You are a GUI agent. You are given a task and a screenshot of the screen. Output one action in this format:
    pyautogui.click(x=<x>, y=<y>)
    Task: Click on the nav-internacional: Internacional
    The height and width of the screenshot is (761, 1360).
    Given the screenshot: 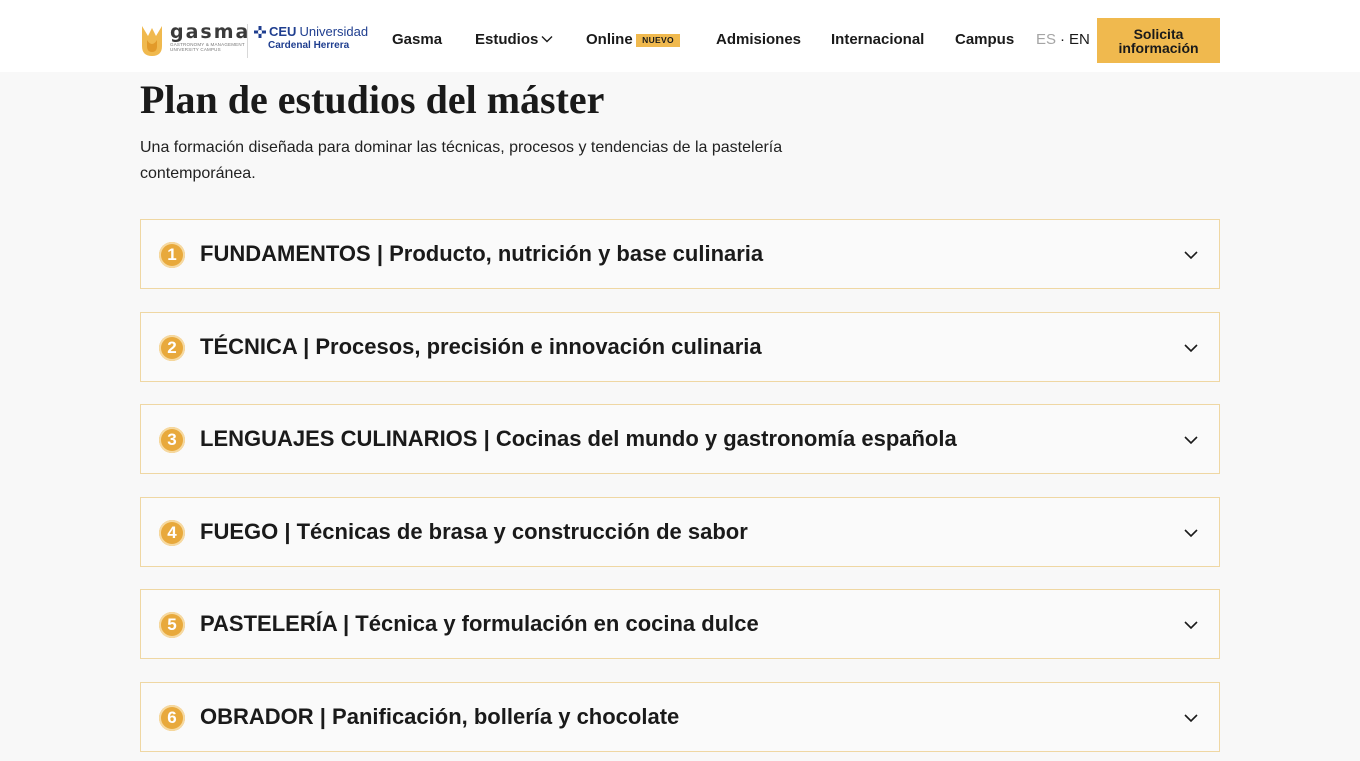 What is the action you would take?
    pyautogui.click(x=877, y=40)
    